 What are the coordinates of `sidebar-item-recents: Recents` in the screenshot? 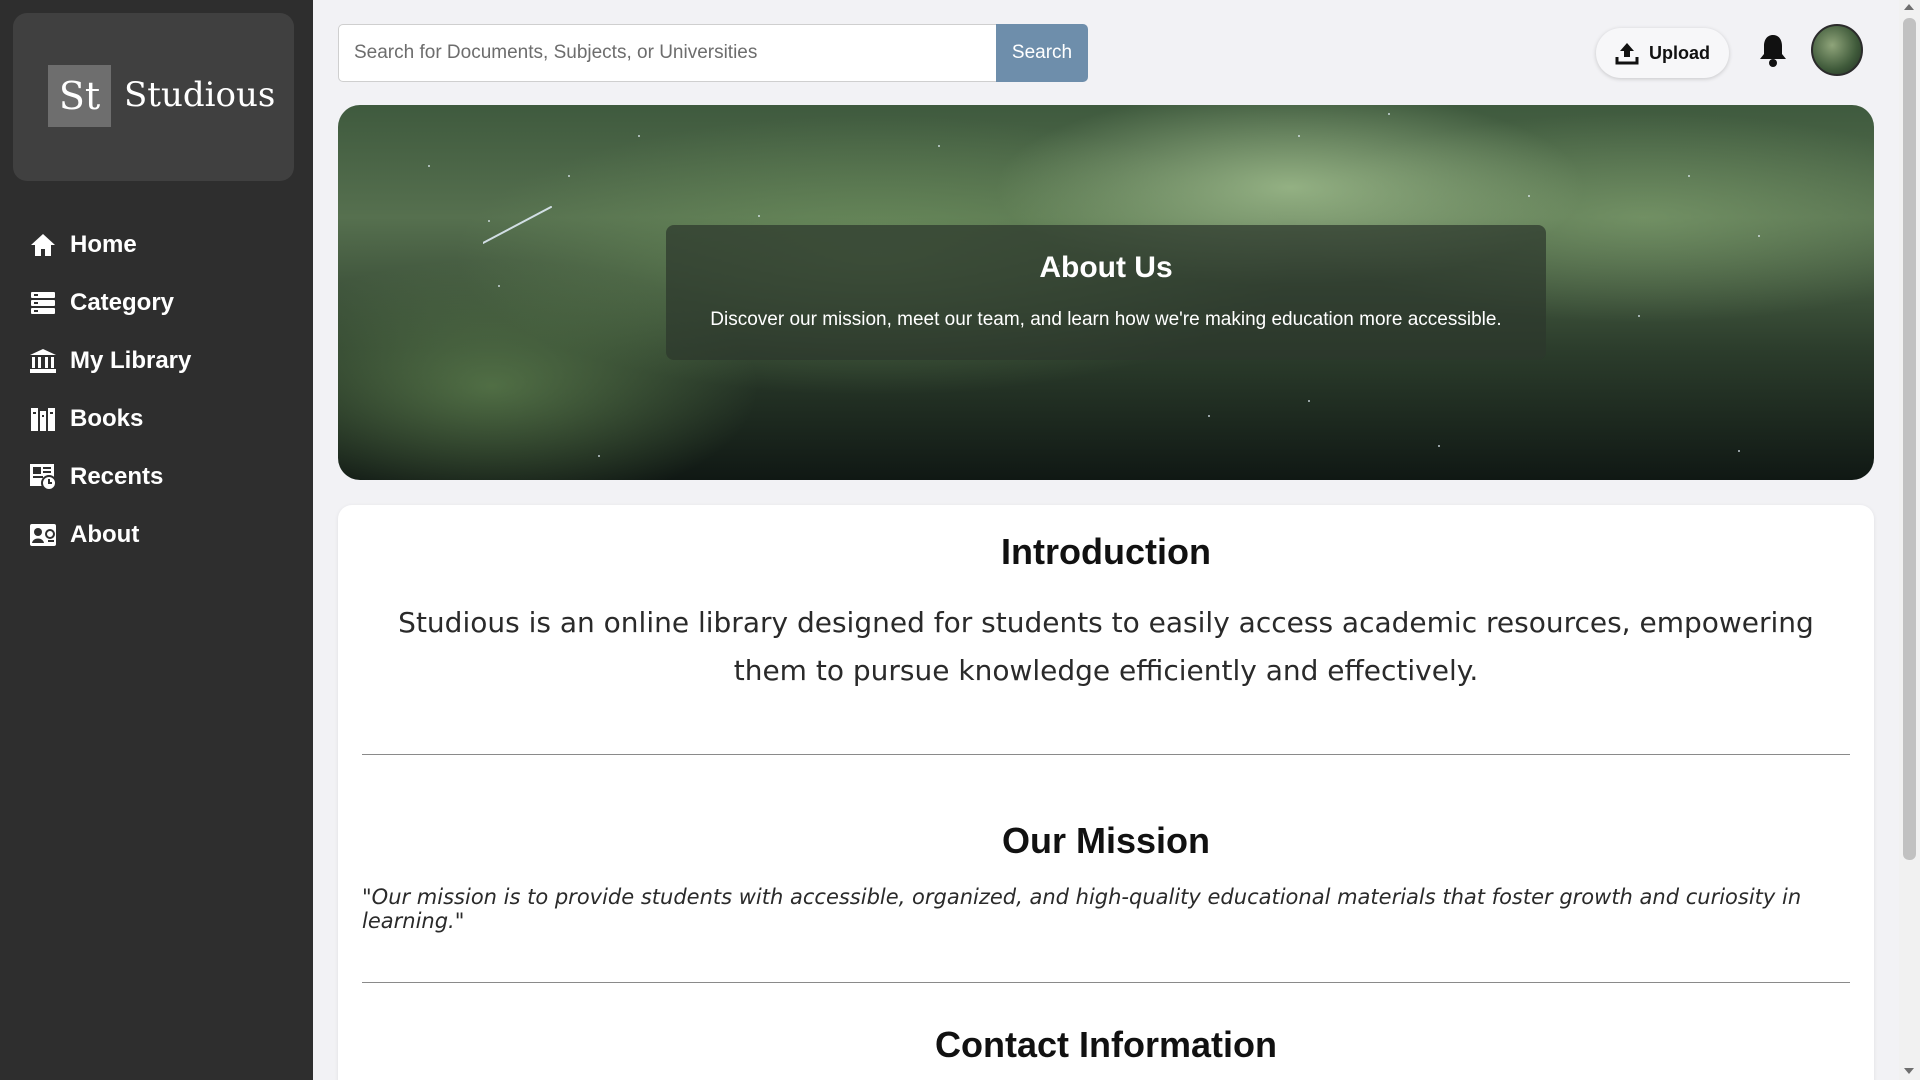 It's located at (156, 477).